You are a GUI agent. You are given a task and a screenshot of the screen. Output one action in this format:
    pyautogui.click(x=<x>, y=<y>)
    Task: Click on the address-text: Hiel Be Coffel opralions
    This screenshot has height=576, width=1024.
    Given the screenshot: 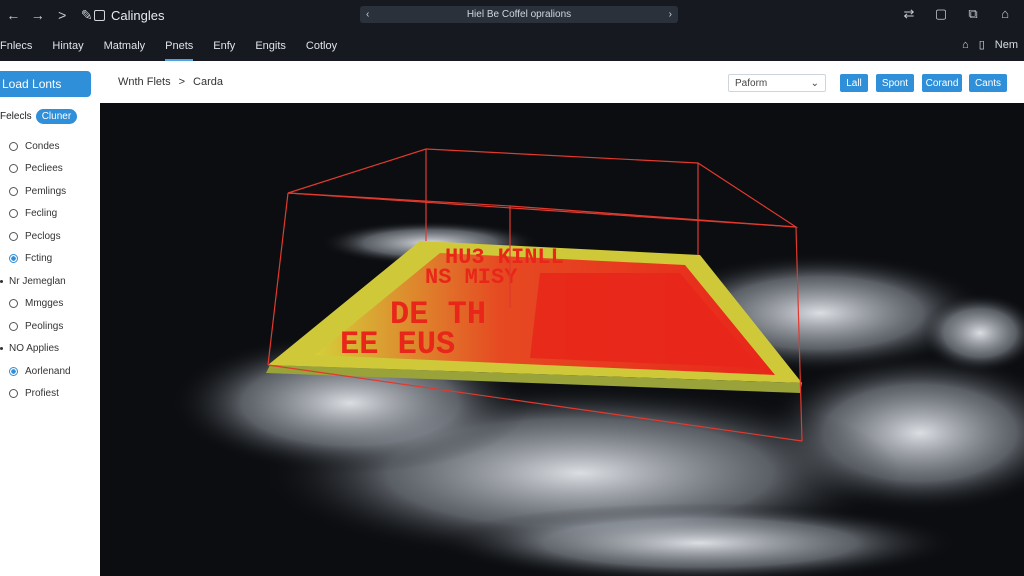 What is the action you would take?
    pyautogui.click(x=519, y=14)
    